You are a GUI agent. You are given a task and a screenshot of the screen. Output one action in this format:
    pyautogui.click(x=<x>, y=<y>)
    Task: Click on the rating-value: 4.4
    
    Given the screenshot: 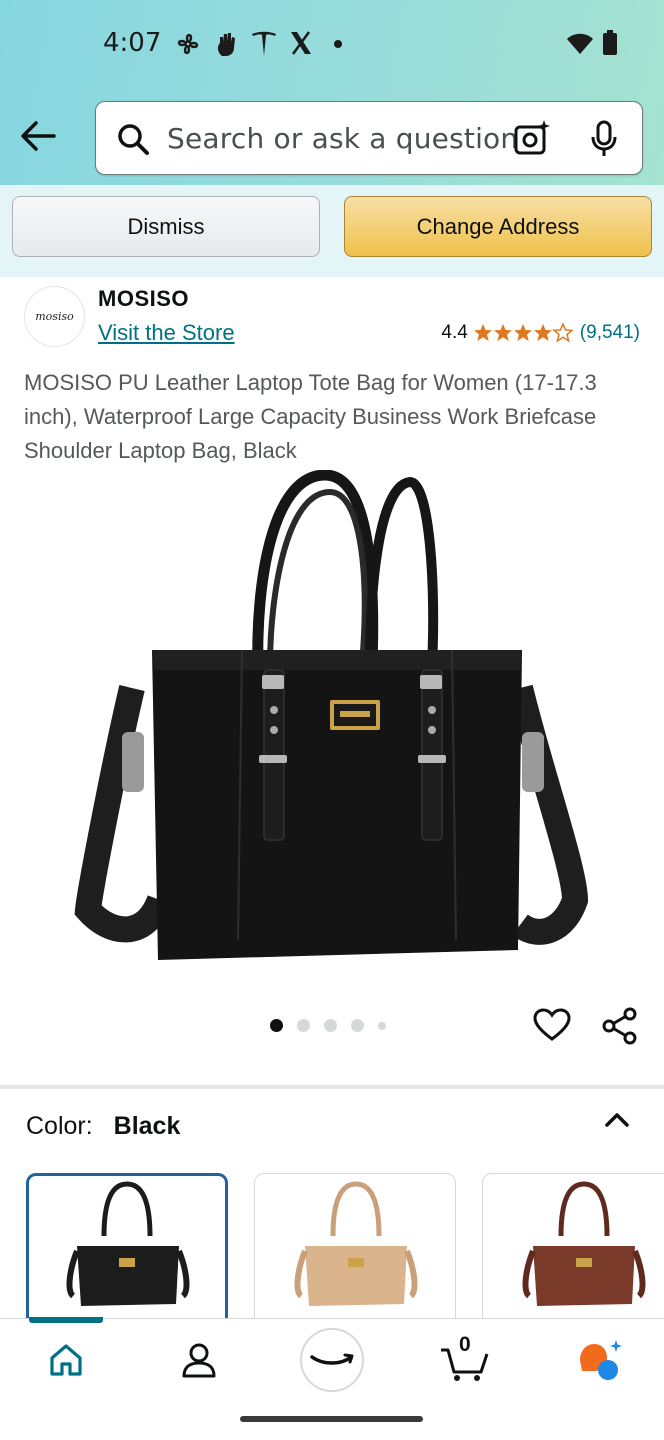 What is the action you would take?
    pyautogui.click(x=454, y=332)
    